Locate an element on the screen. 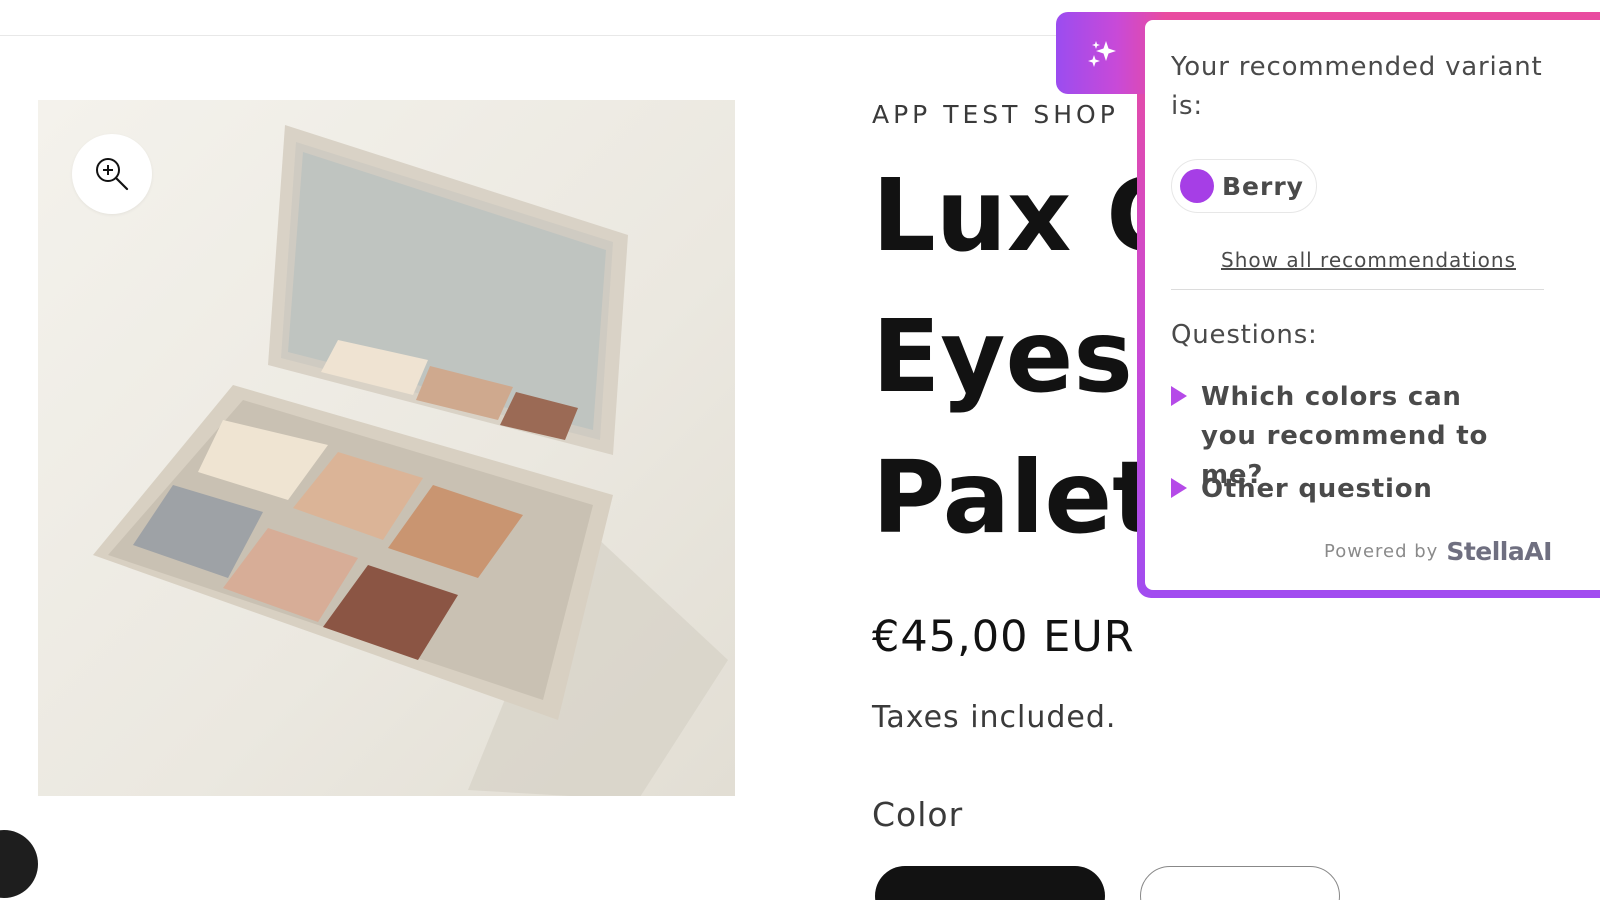 The image size is (1600, 900). powered-by: Powered by StellaAI is located at coordinates (1438, 551).